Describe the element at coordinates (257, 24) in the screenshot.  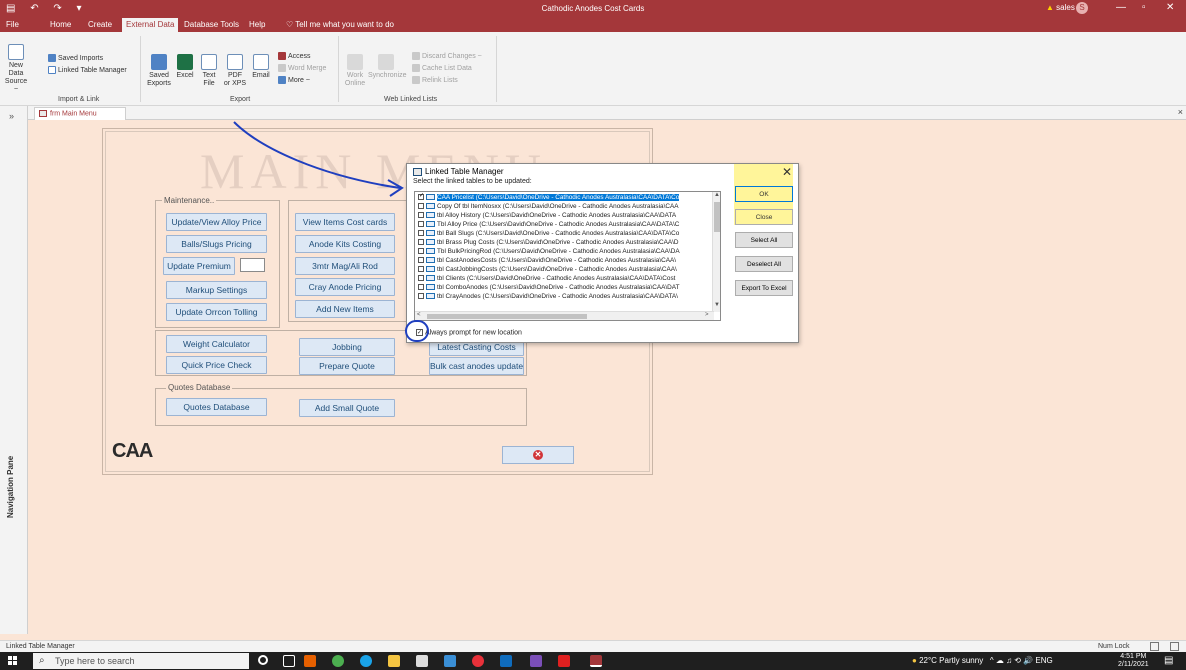
I see `tab-help: Help` at that location.